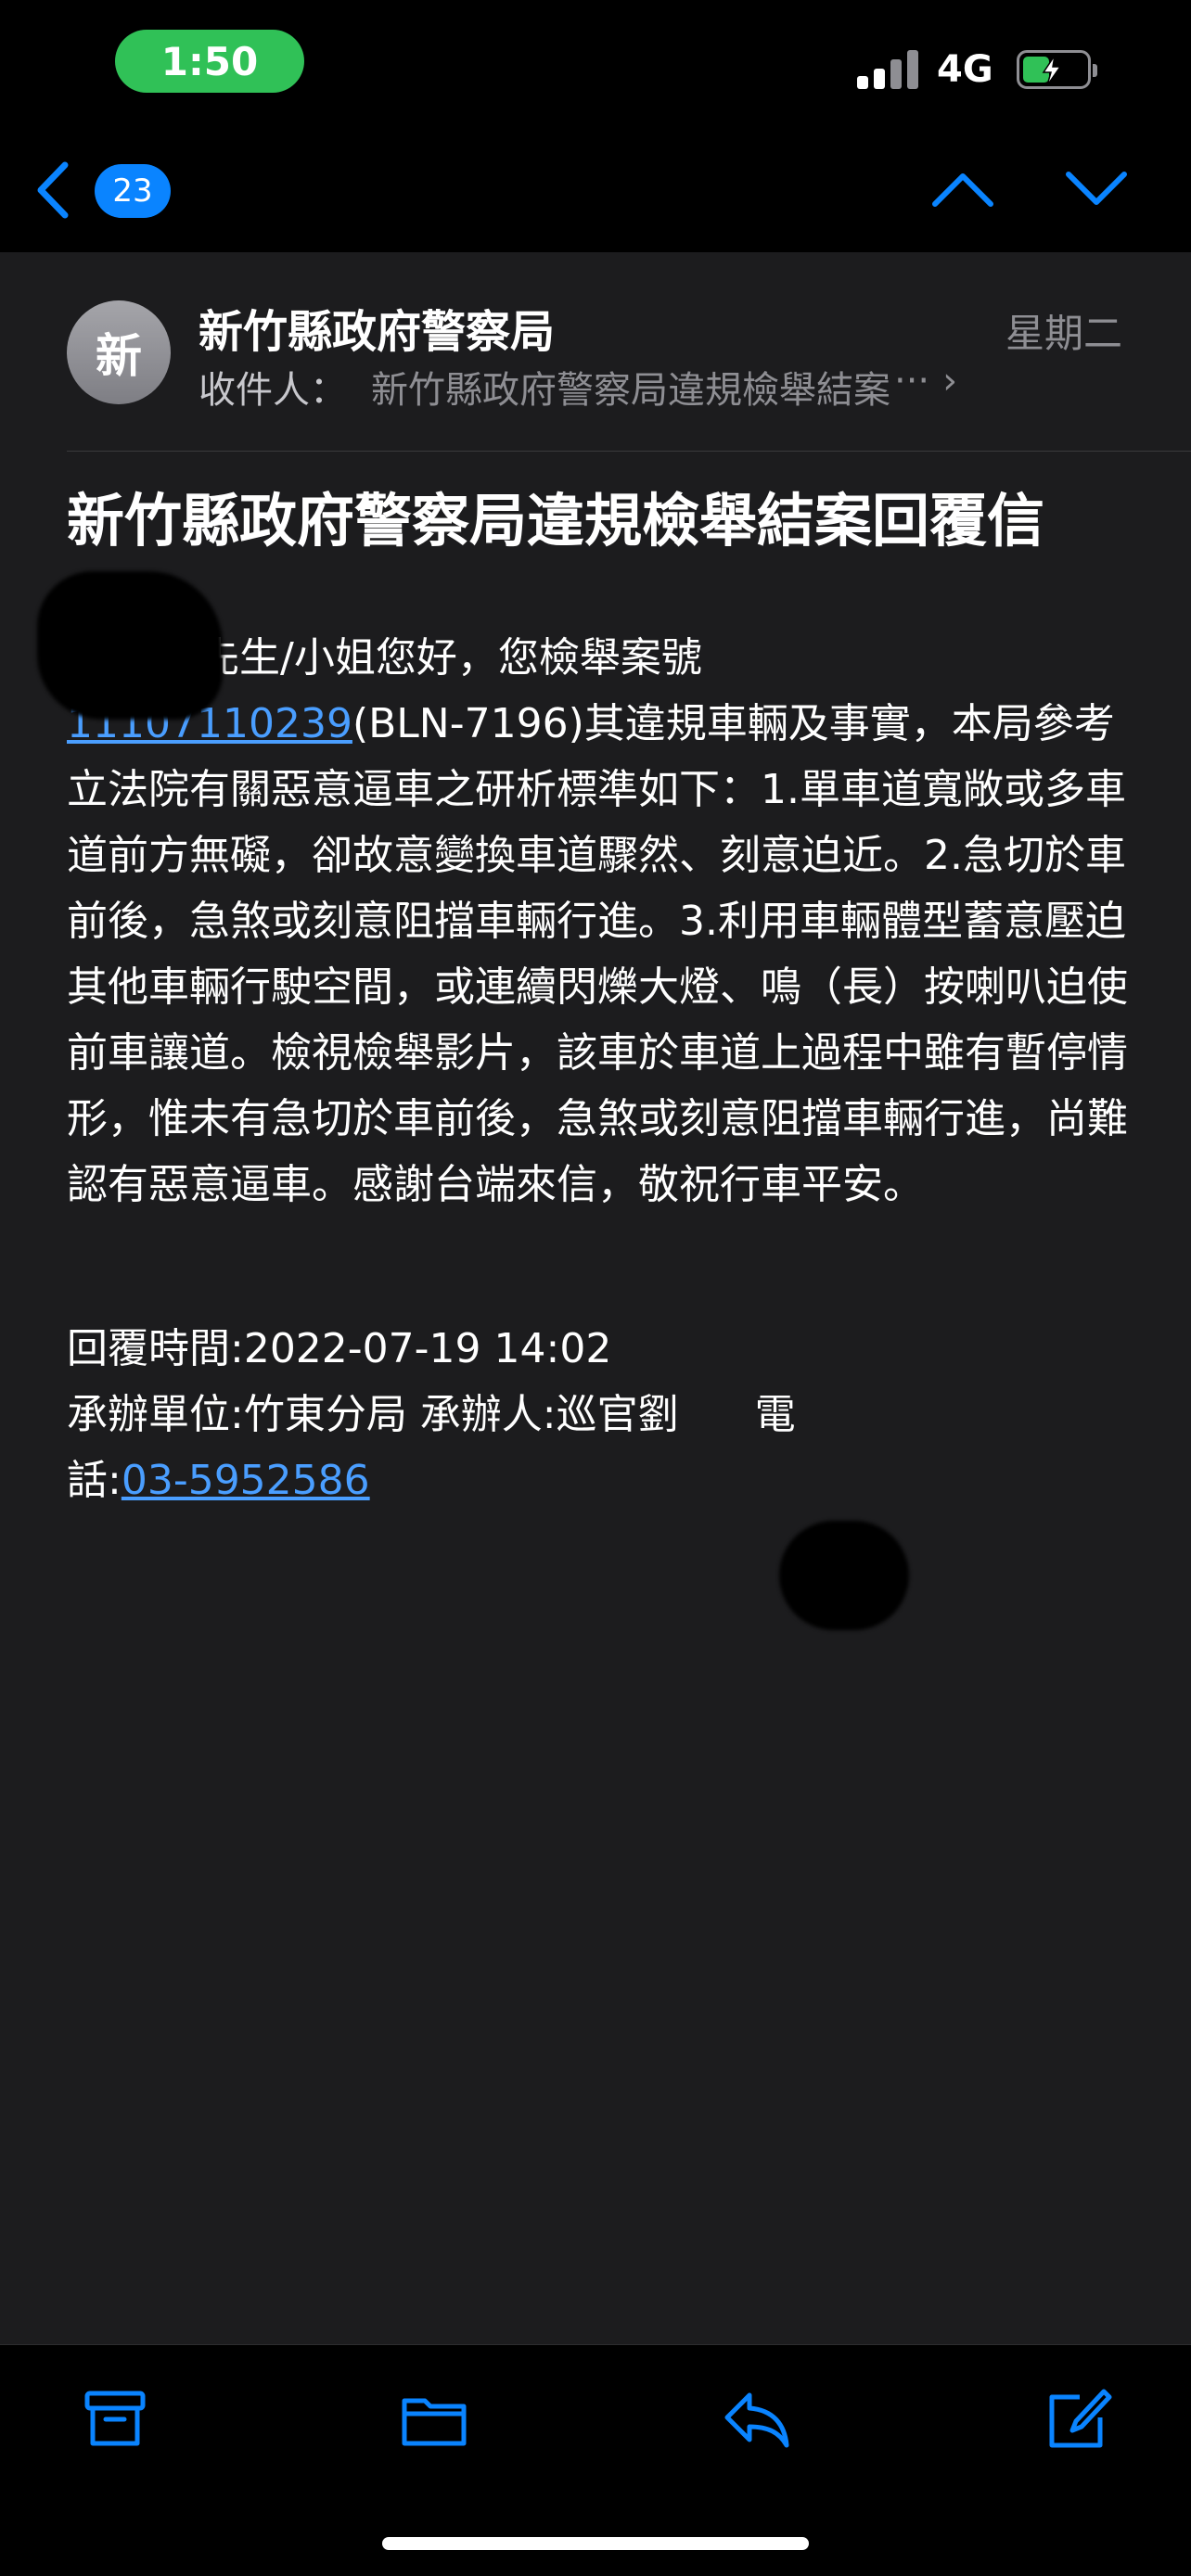 Image resolution: width=1191 pixels, height=2576 pixels. I want to click on reply-icon, so click(757, 2420).